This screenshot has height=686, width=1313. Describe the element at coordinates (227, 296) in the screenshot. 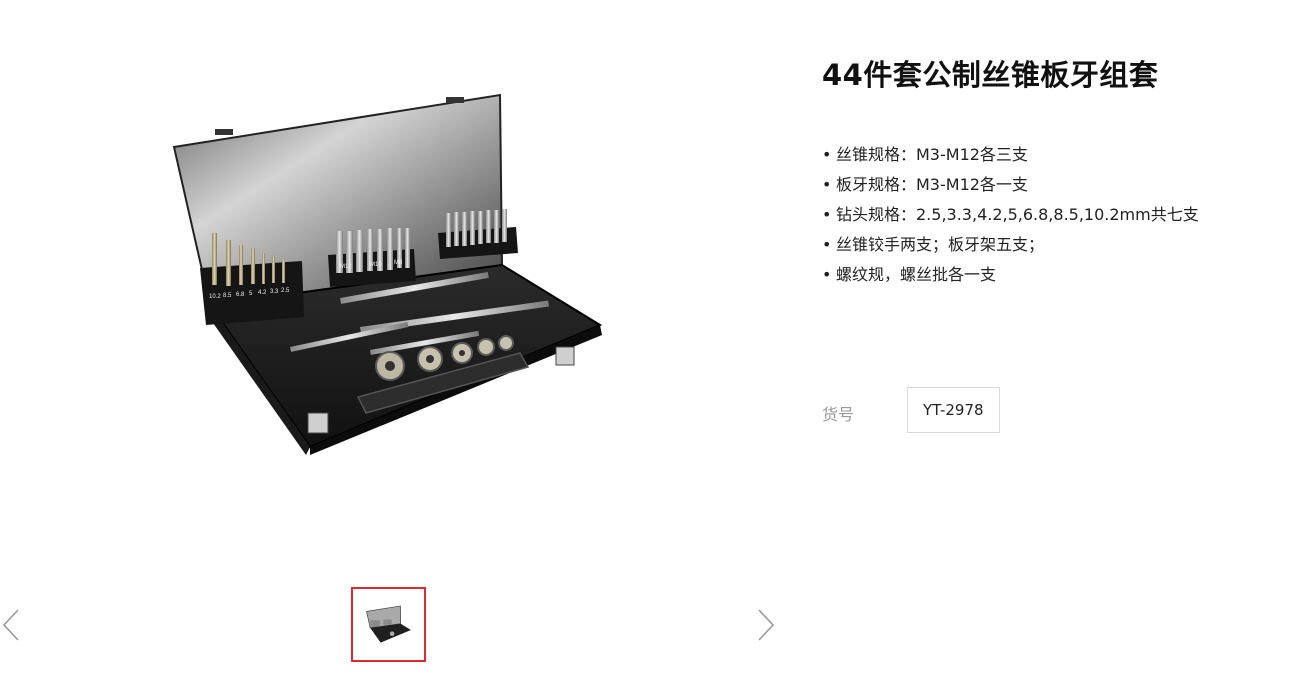

I see `bit-label: 8.5` at that location.